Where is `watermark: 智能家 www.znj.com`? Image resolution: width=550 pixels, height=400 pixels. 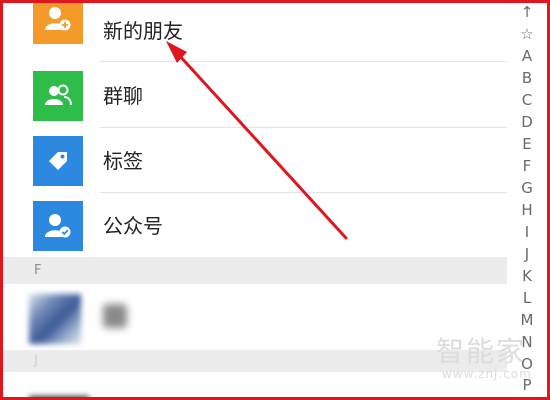
watermark: 智能家 www.znj.com is located at coordinates (491, 358).